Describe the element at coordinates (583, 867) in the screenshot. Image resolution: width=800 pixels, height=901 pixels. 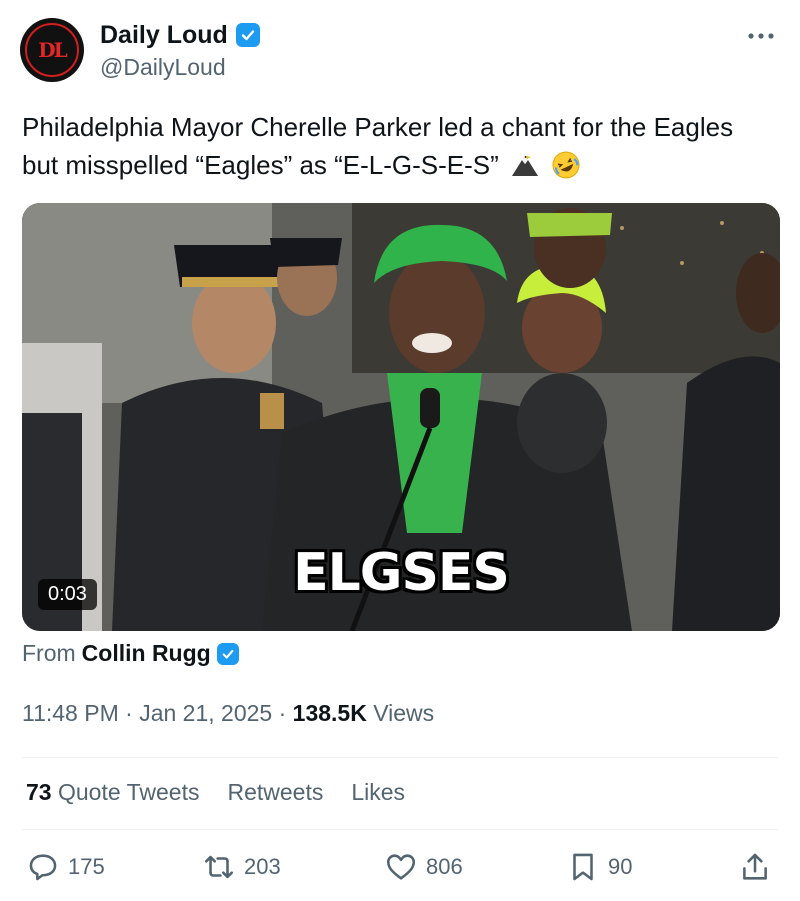
I see `bookmark-icon` at that location.